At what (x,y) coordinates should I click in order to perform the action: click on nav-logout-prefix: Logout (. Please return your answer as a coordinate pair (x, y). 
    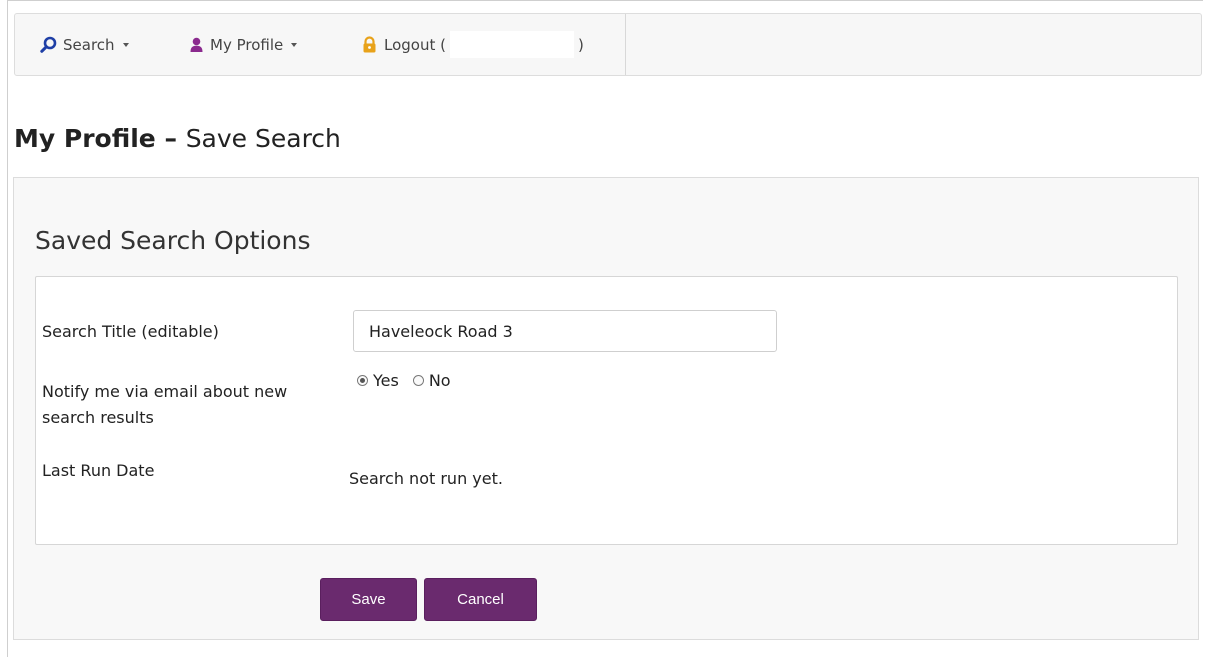
    Looking at the image, I should click on (415, 44).